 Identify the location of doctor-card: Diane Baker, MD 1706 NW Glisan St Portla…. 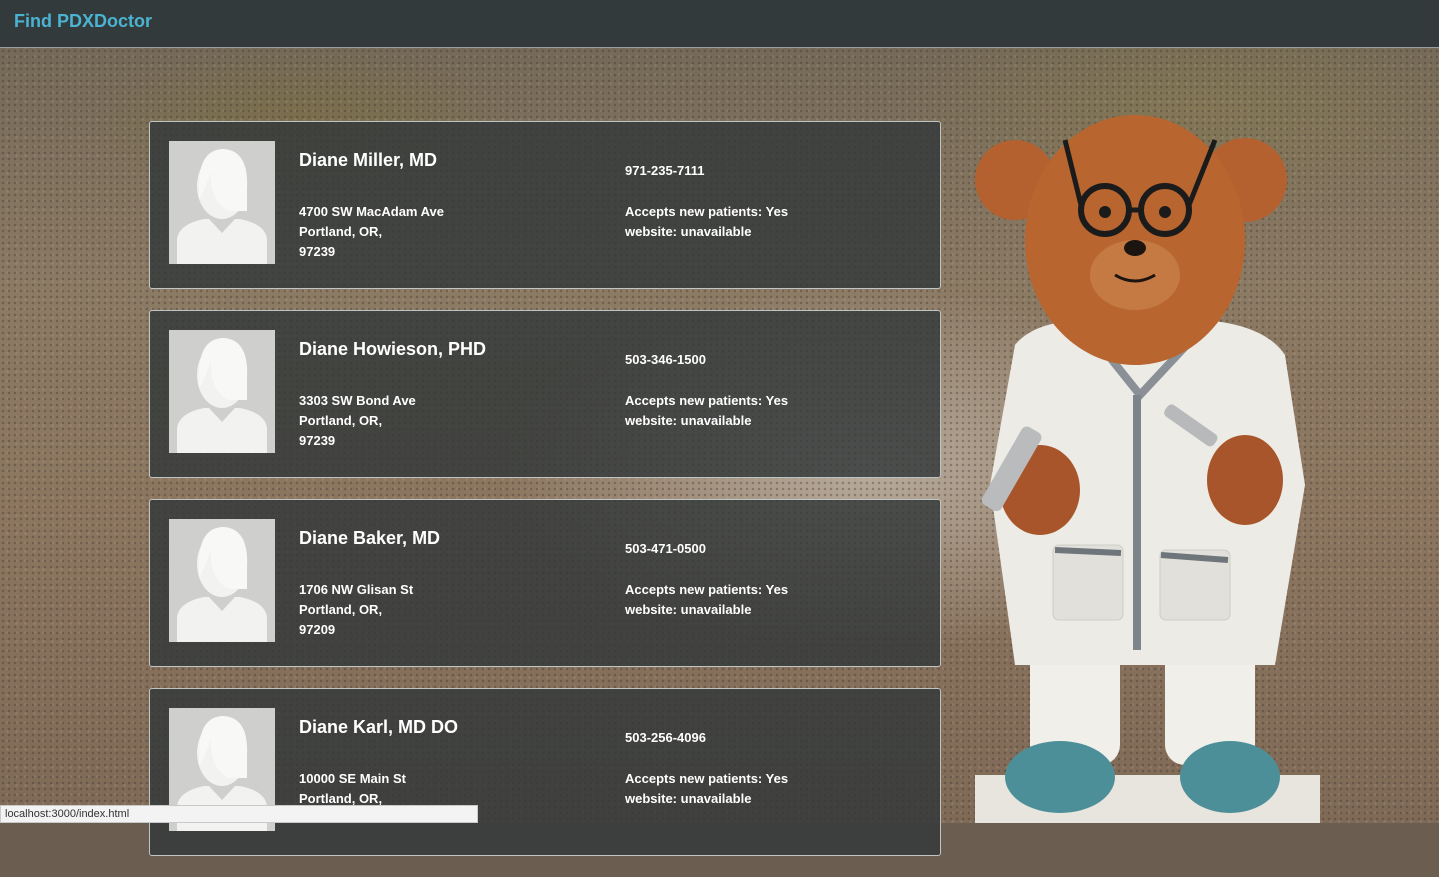
(545, 583).